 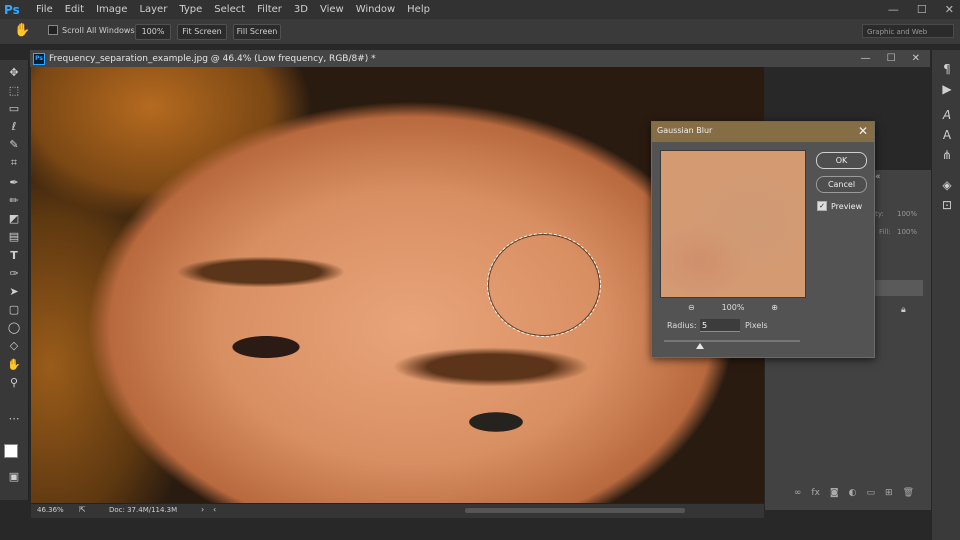 I want to click on screen-mode-icon: ▣, so click(x=14, y=477).